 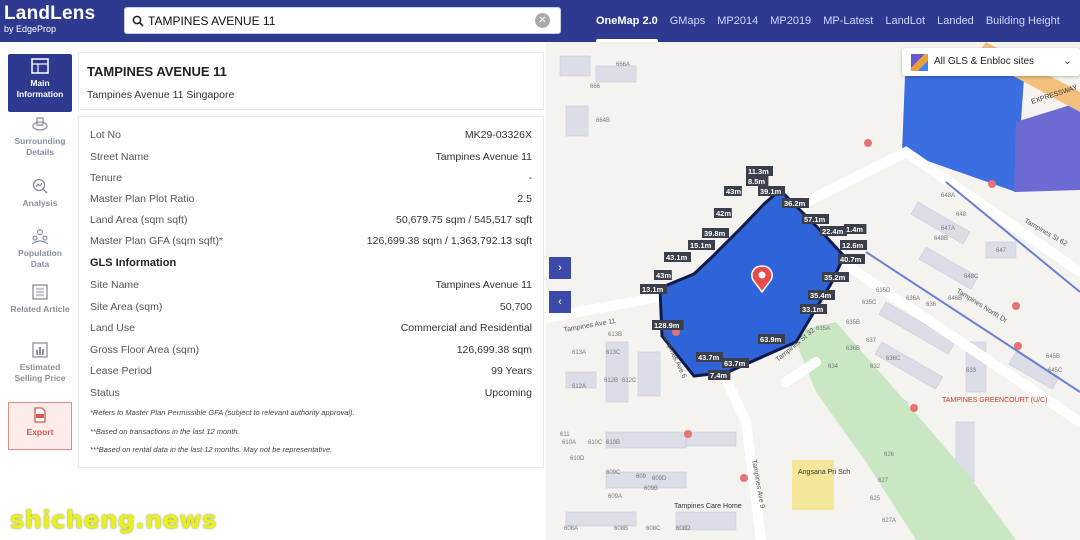 I want to click on gls-label: Site Name, so click(x=115, y=285).